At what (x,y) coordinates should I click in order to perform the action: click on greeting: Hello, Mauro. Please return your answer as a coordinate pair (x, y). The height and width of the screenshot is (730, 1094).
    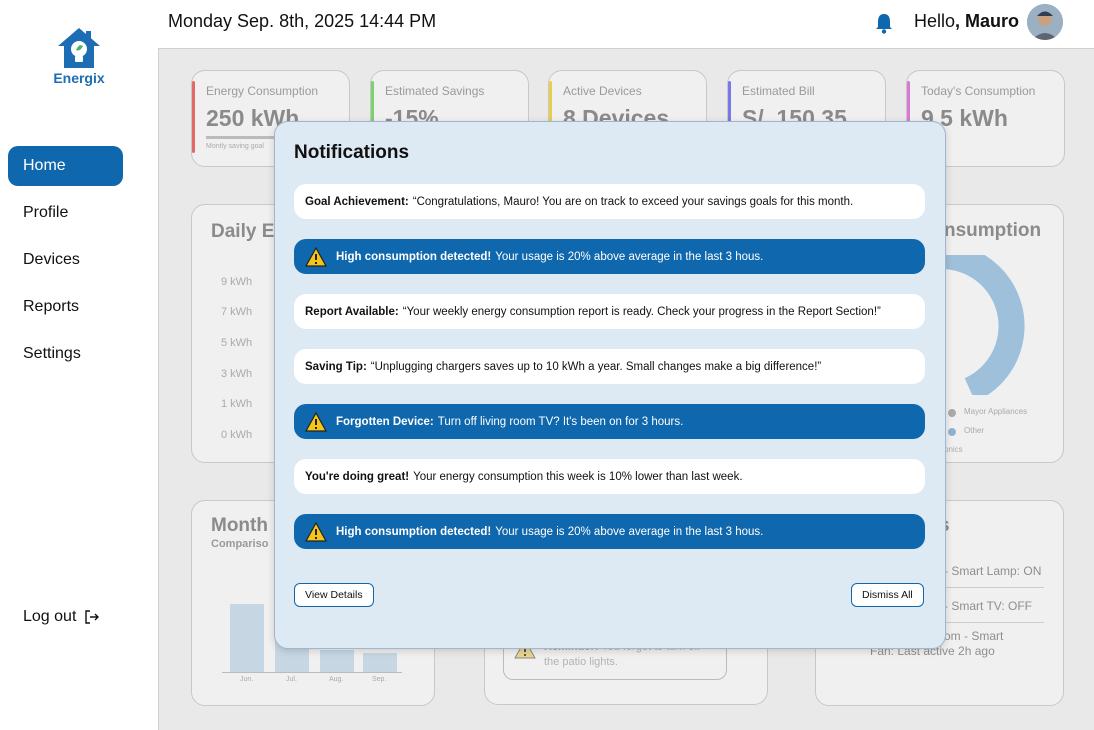
    Looking at the image, I should click on (966, 21).